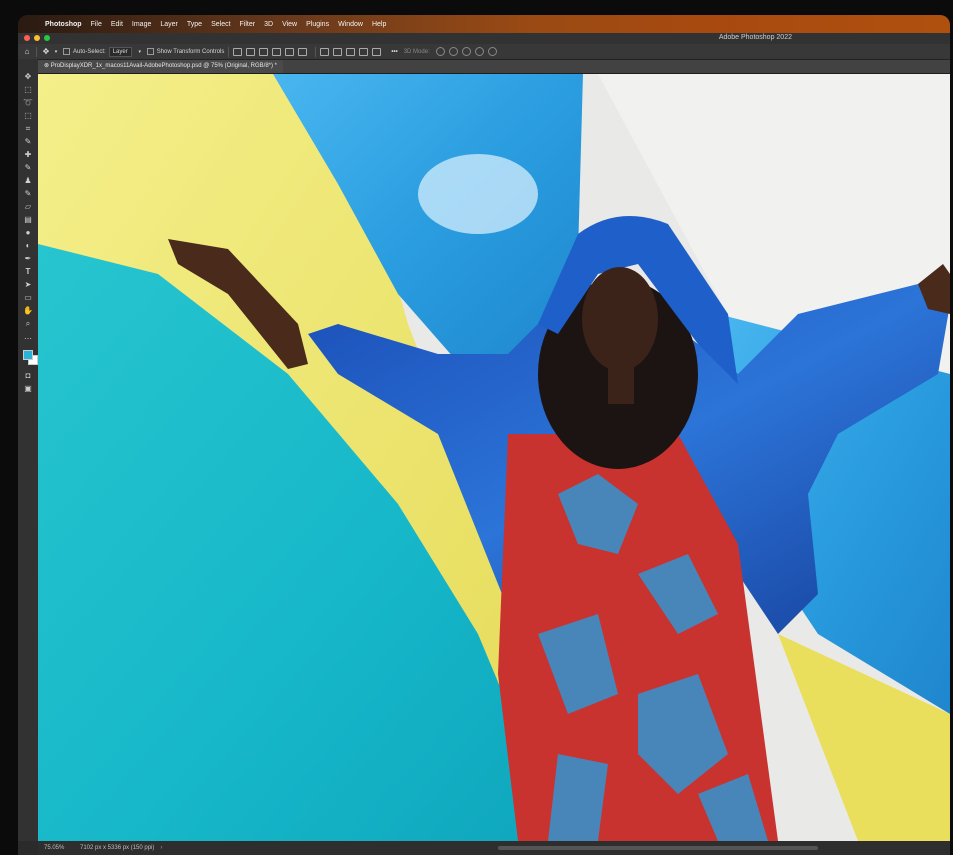 Image resolution: width=953 pixels, height=855 pixels. Describe the element at coordinates (46, 66) in the screenshot. I see `close-icon: ⊗` at that location.